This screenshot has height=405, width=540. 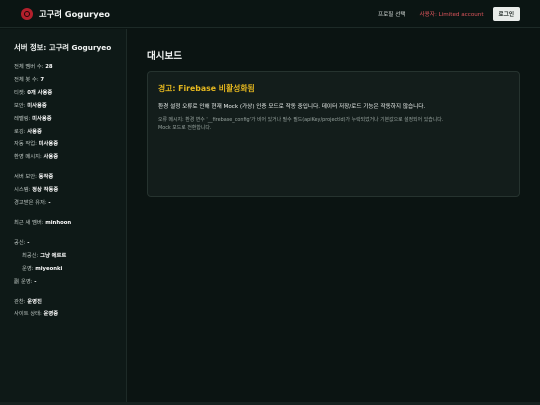 I want to click on stat-auto-tasks: 자동 작업: 미사용중, so click(x=36, y=144).